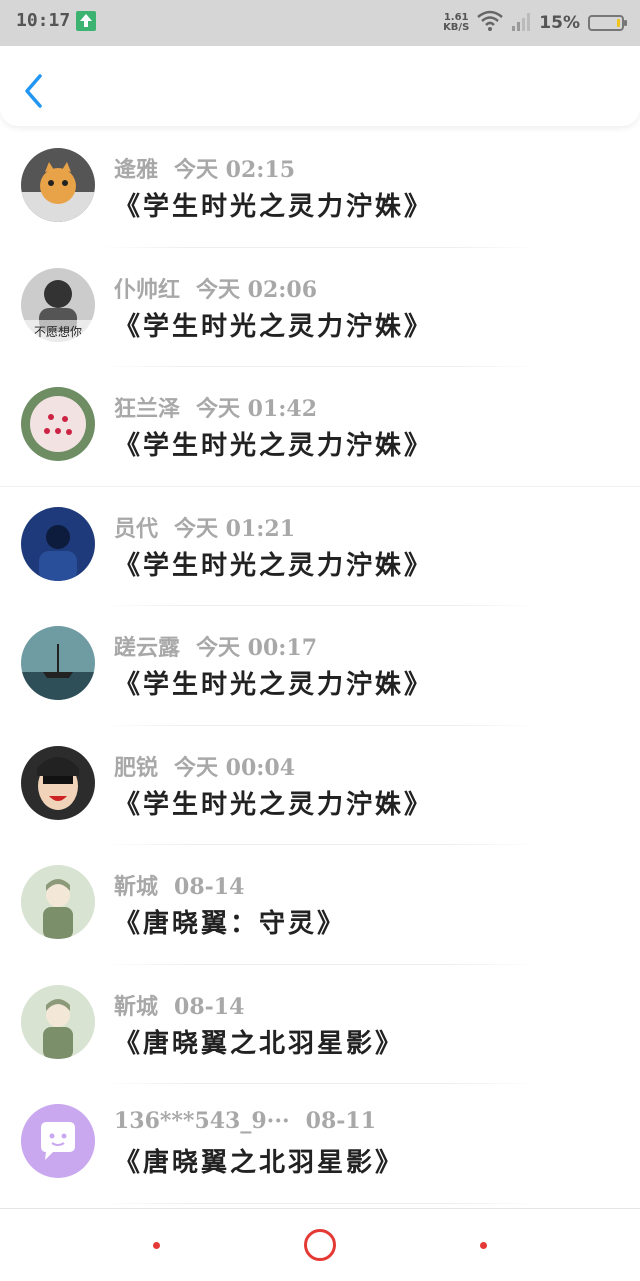 This screenshot has height=1281, width=640. I want to click on list-item: 不愿想你 仆帅红 今天 02:06 《学生时光之灵力泞姝》, so click(320, 307).